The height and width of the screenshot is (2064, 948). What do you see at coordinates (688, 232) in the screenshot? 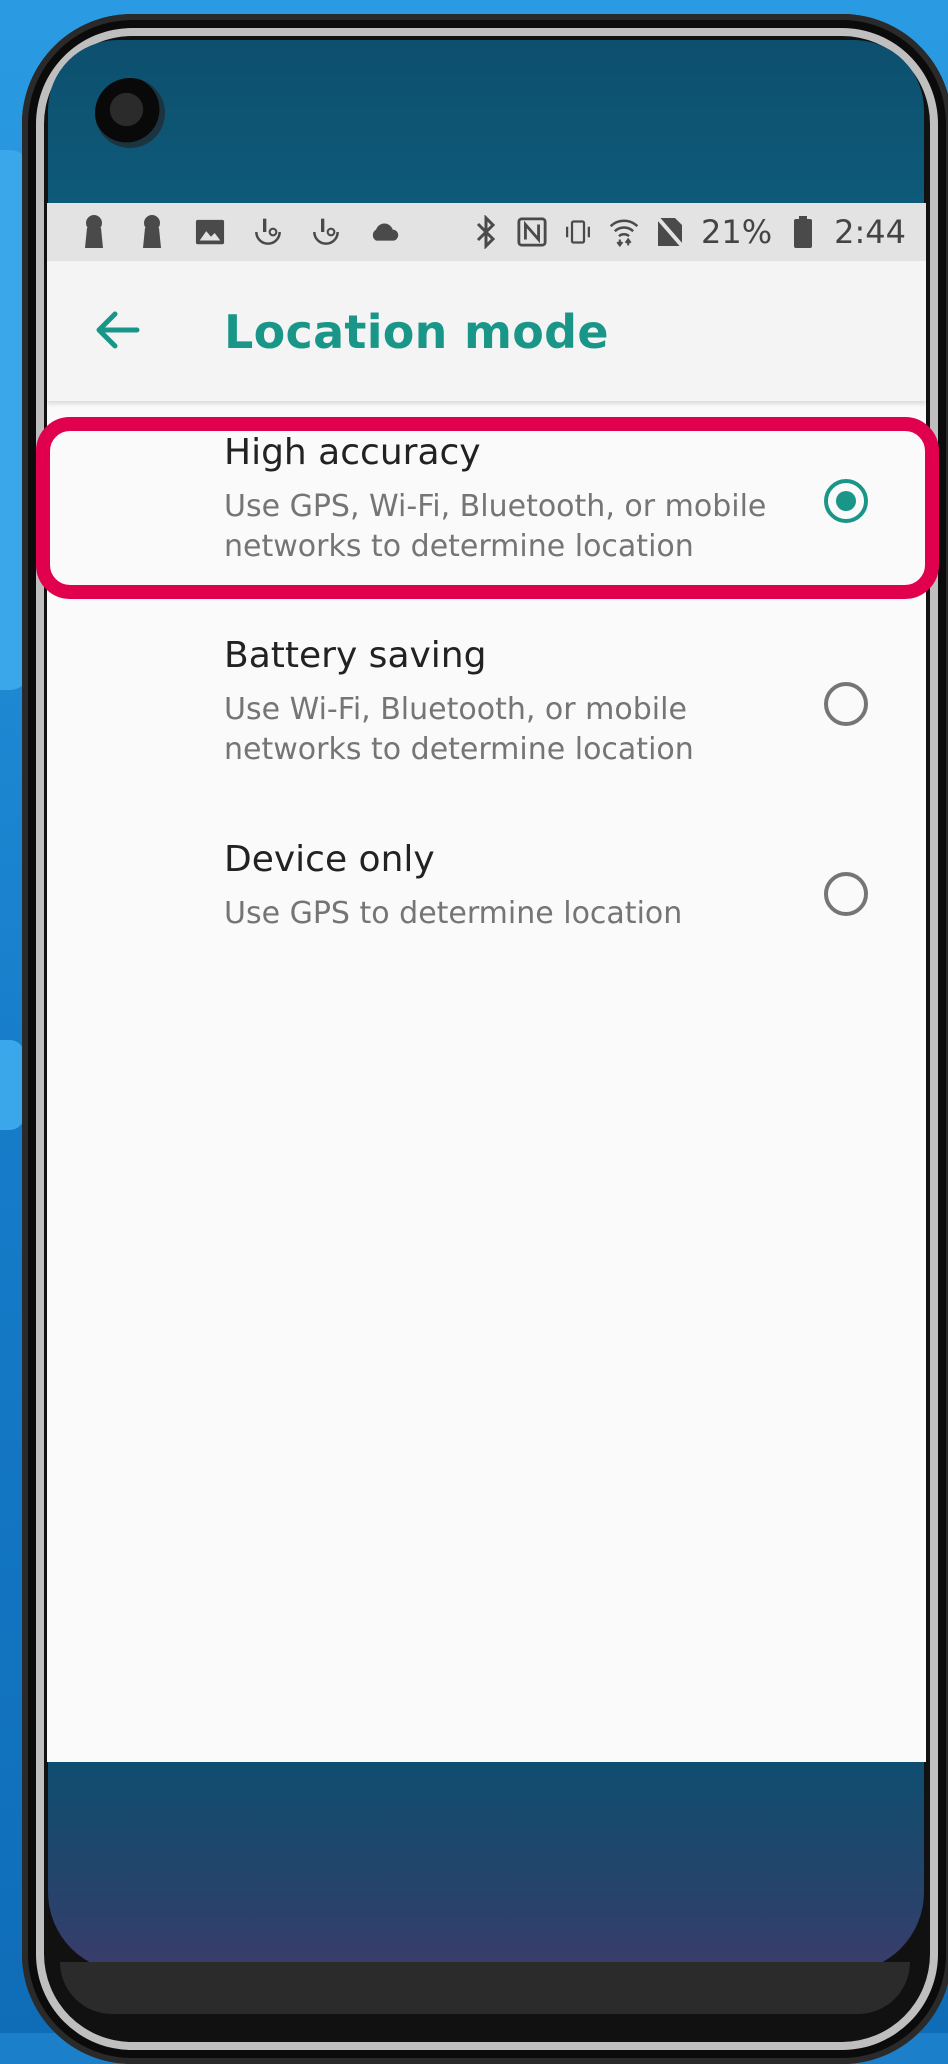
I see `status-right-icons: 21% 2:44` at bounding box center [688, 232].